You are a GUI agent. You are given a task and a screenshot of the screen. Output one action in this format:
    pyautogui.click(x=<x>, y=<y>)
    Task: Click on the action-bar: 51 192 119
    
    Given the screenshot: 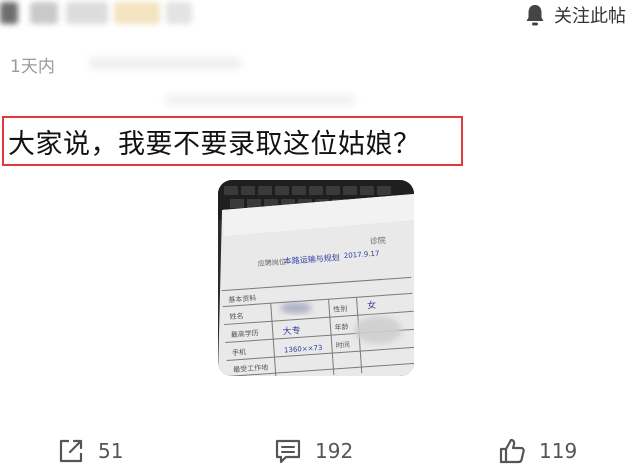 What is the action you would take?
    pyautogui.click(x=320, y=451)
    